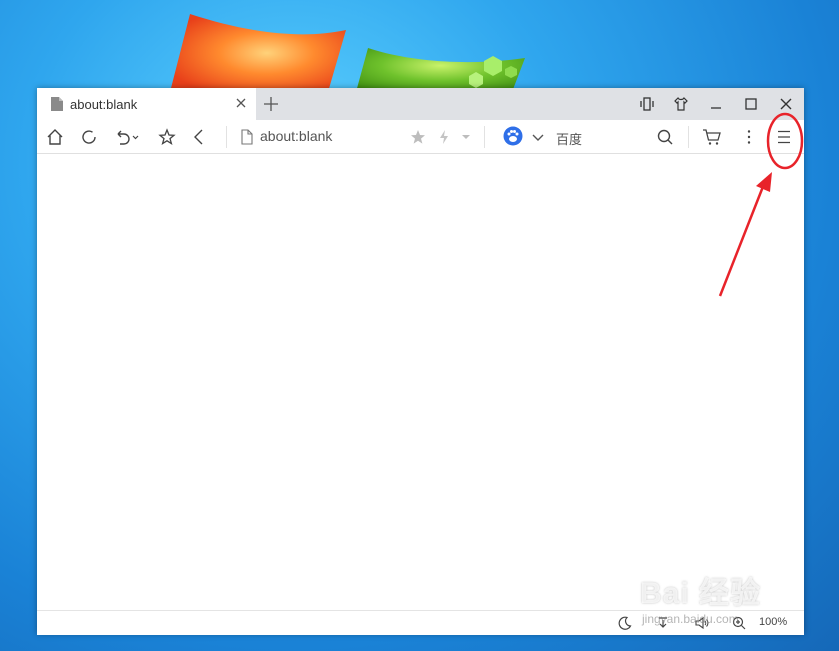 This screenshot has height=651, width=839. Describe the element at coordinates (749, 137) in the screenshot. I see `more-vertical-icon` at that location.